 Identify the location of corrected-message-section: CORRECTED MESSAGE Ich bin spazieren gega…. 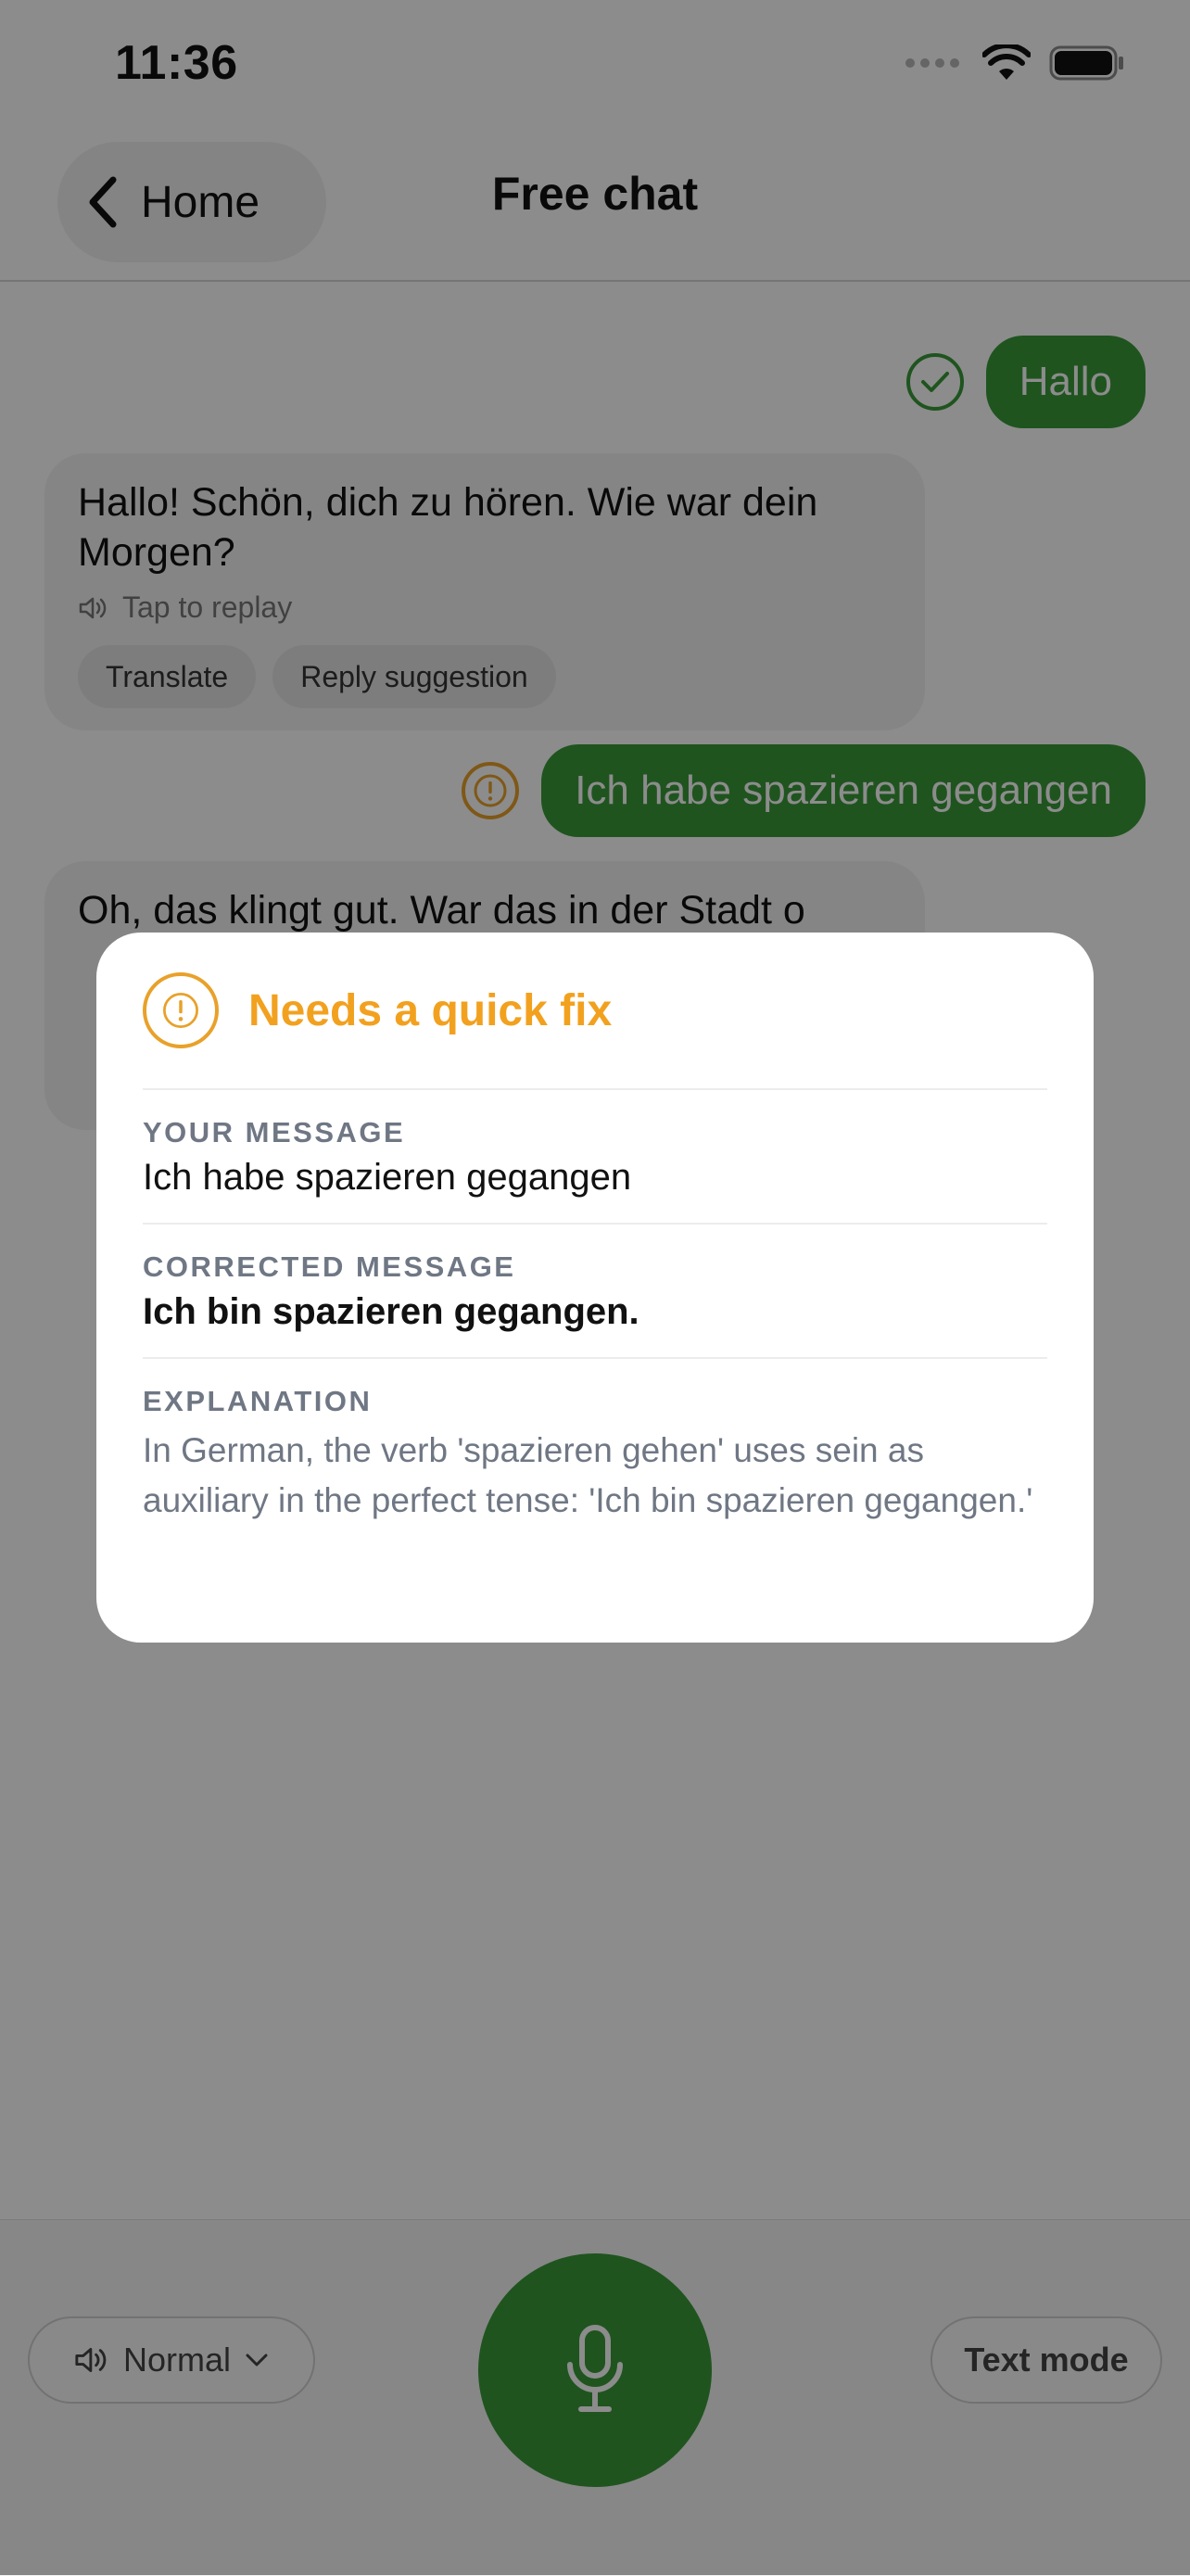
(595, 1290).